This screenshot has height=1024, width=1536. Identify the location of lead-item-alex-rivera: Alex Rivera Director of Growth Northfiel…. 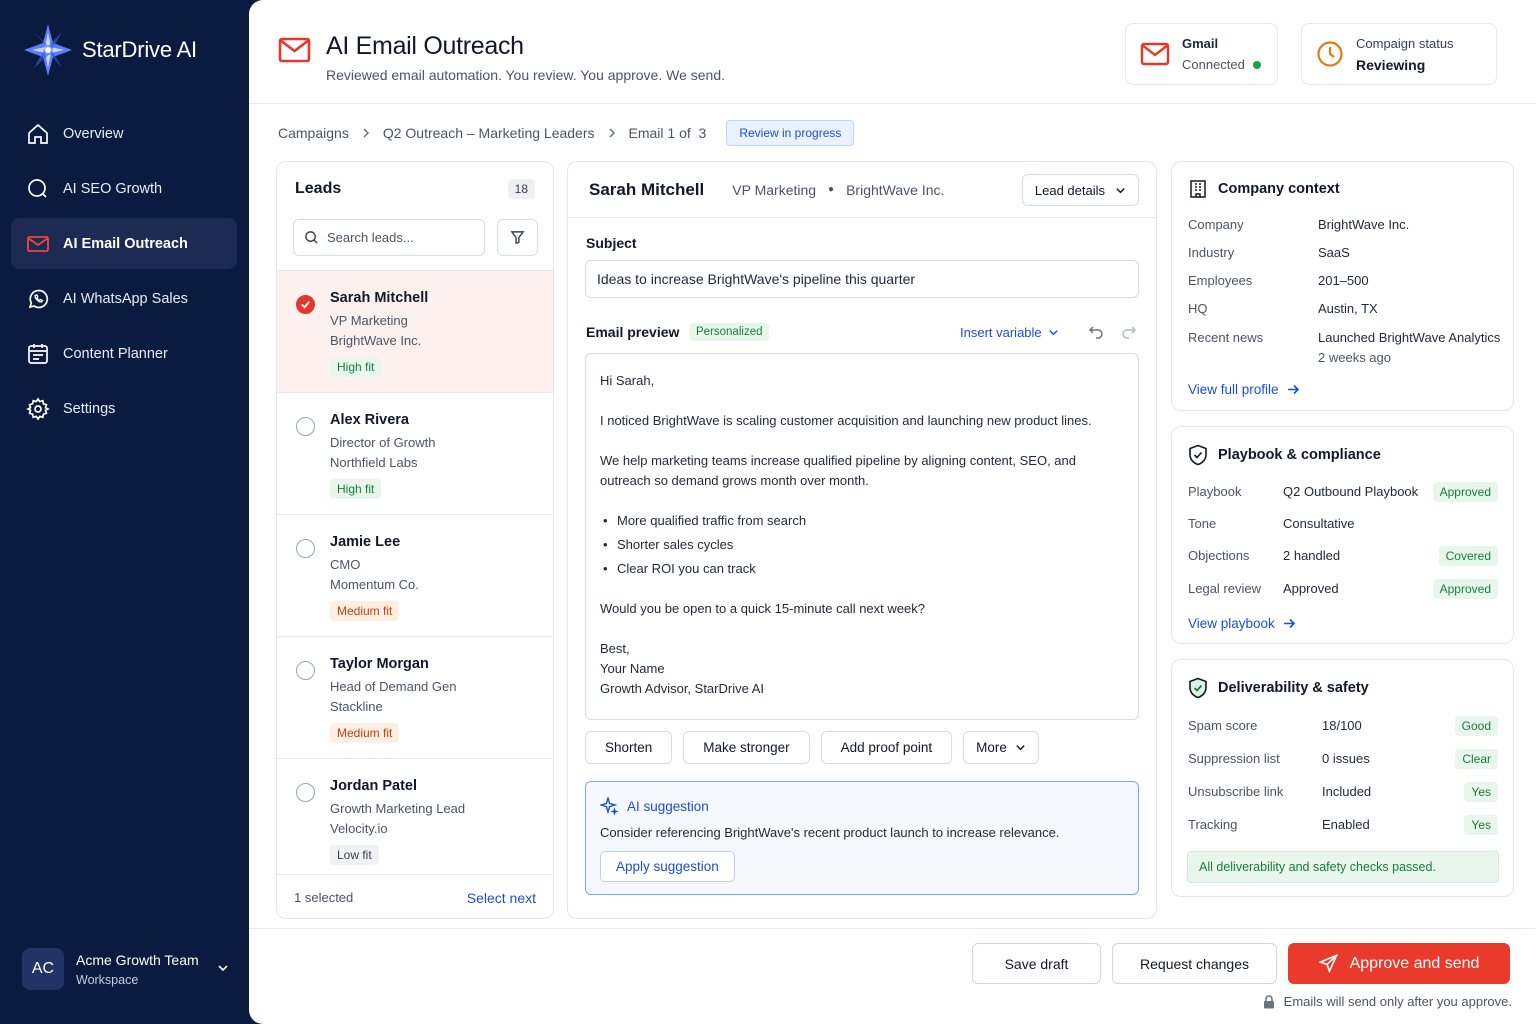
(415, 453).